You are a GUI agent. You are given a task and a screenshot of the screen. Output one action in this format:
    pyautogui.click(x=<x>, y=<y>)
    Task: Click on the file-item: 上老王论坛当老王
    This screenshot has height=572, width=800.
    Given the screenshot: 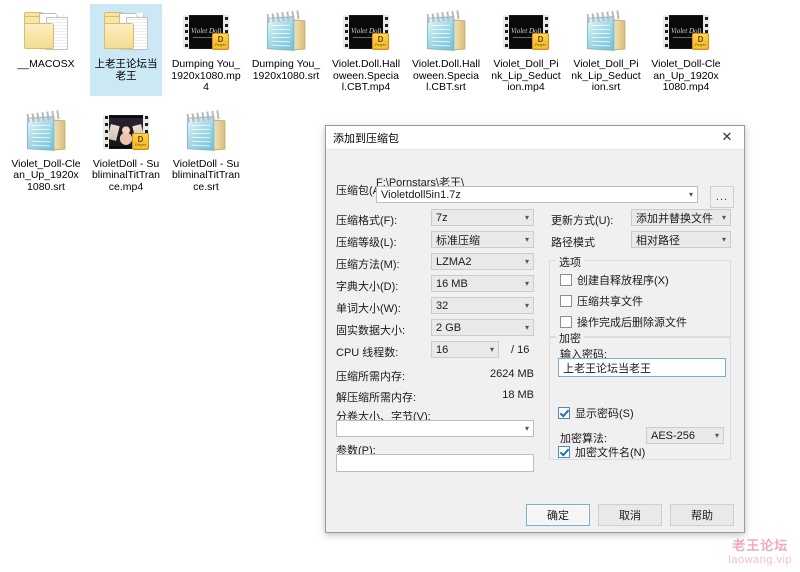 What is the action you would take?
    pyautogui.click(x=126, y=50)
    